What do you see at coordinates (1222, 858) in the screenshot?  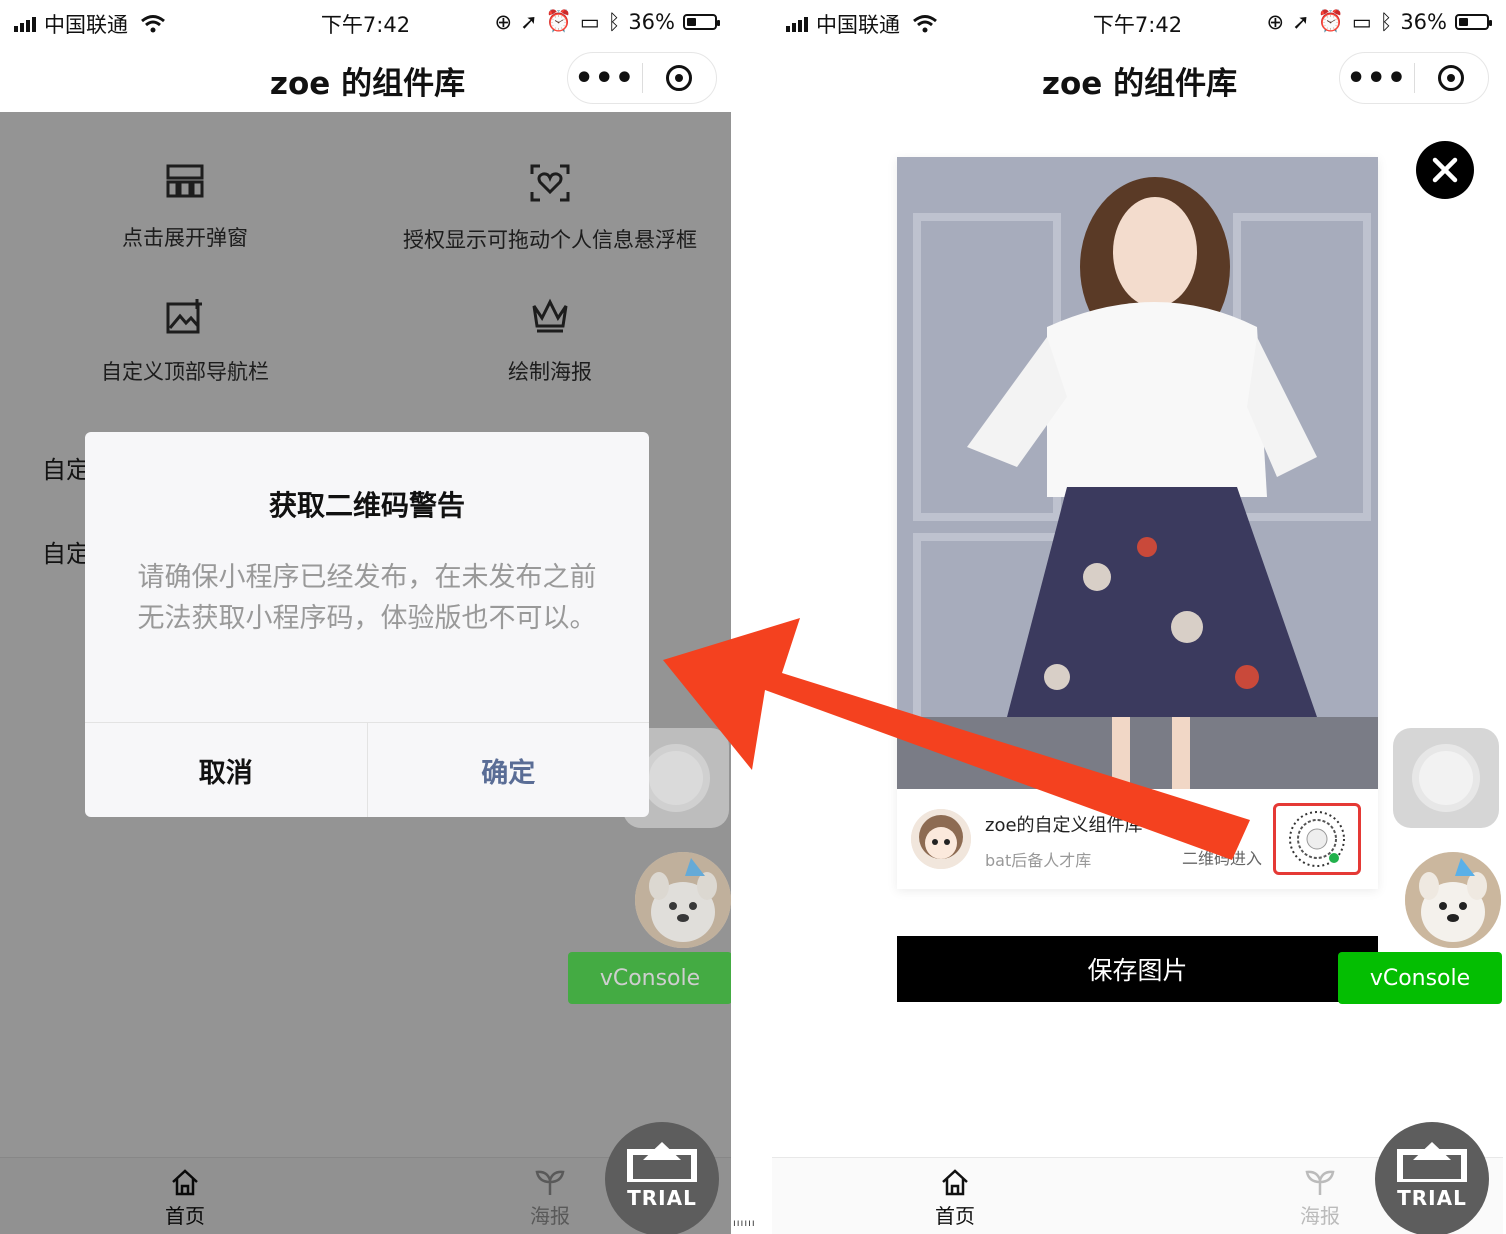 I see `poster-qr-hint: 二维码进入` at bounding box center [1222, 858].